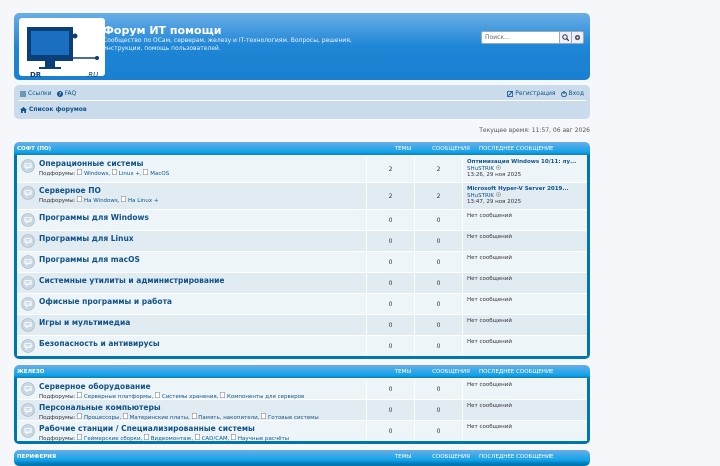 The height and width of the screenshot is (466, 720). What do you see at coordinates (130, 174) in the screenshot?
I see `subforum-label: Linux +,` at bounding box center [130, 174].